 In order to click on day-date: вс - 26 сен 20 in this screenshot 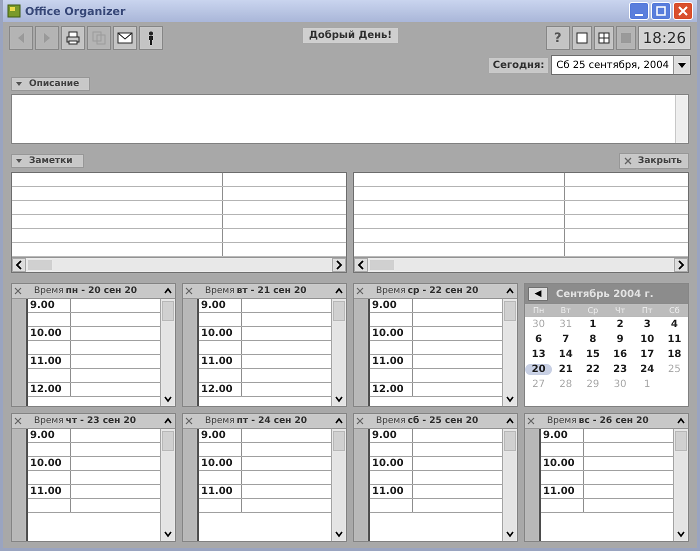, I will do `click(613, 421)`.